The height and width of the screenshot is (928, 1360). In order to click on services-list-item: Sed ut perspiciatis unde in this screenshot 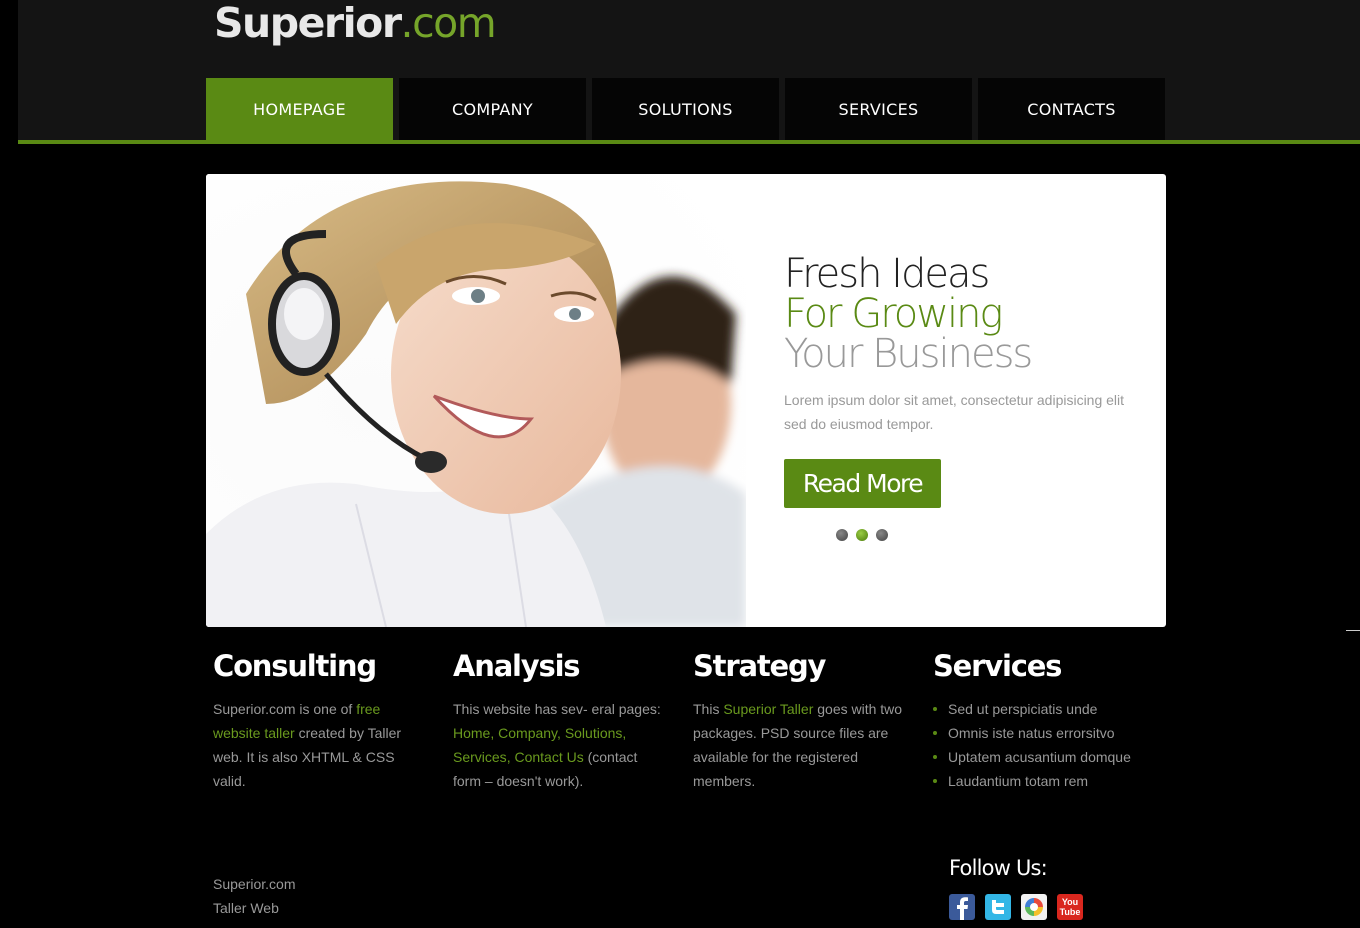, I will do `click(1048, 709)`.